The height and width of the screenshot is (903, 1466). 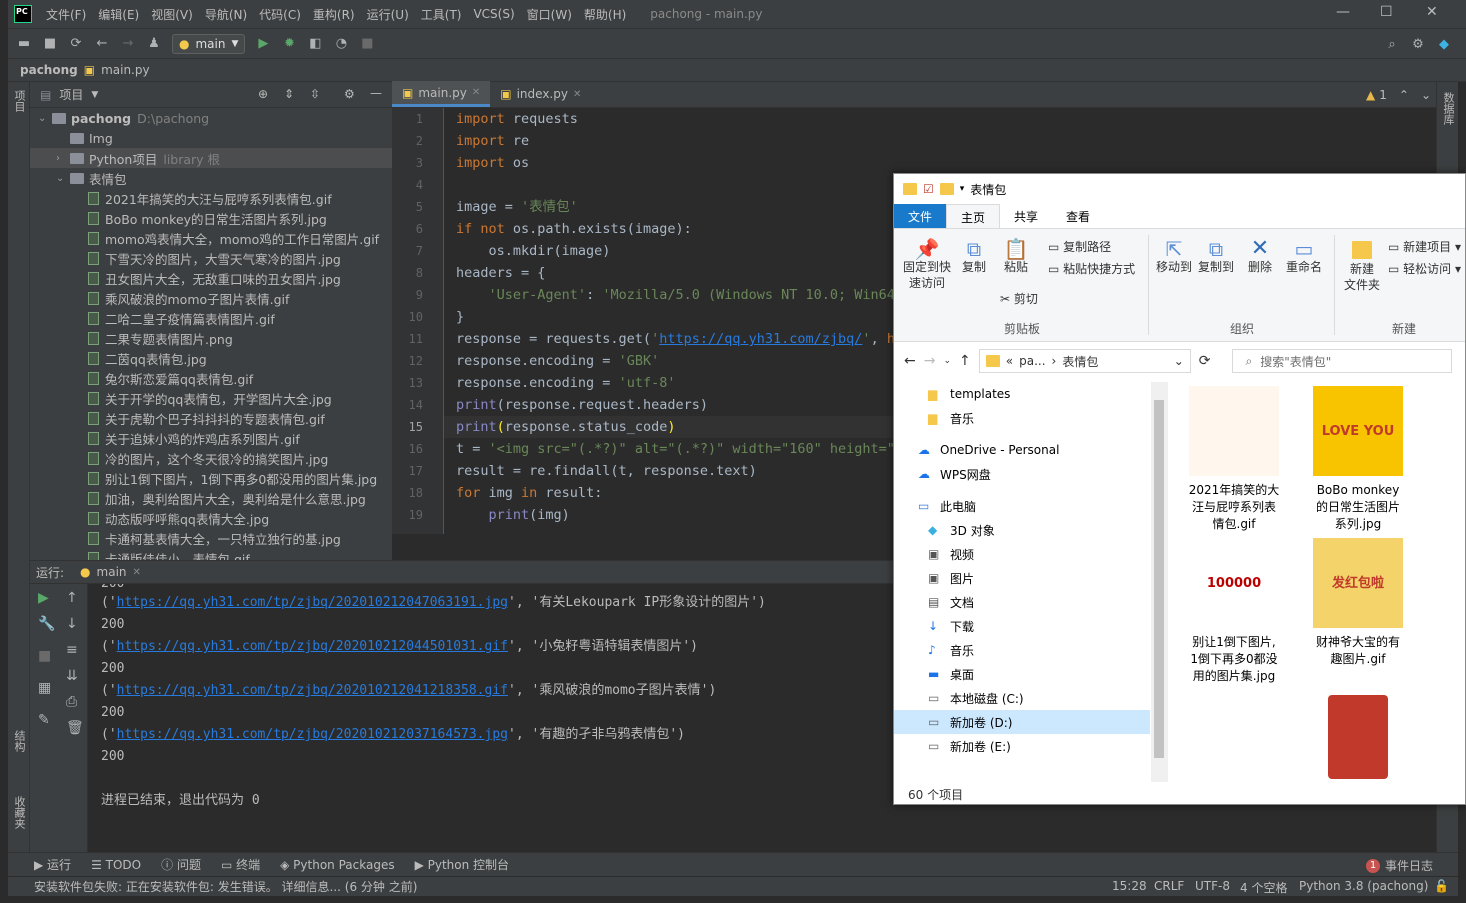 I want to click on menu-code: 代码(C), so click(x=280, y=14).